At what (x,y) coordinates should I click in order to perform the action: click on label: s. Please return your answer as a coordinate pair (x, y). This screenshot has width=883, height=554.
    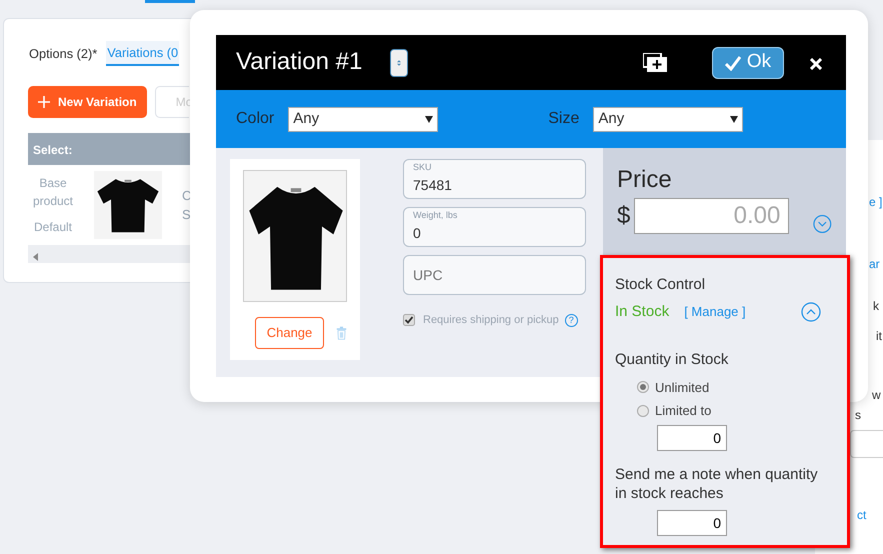
    Looking at the image, I should click on (858, 415).